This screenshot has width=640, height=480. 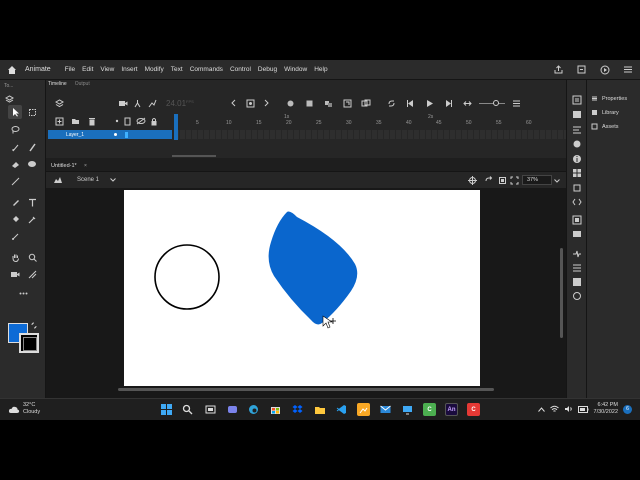 I want to click on properties-panel-item: Properties, so click(x=609, y=98).